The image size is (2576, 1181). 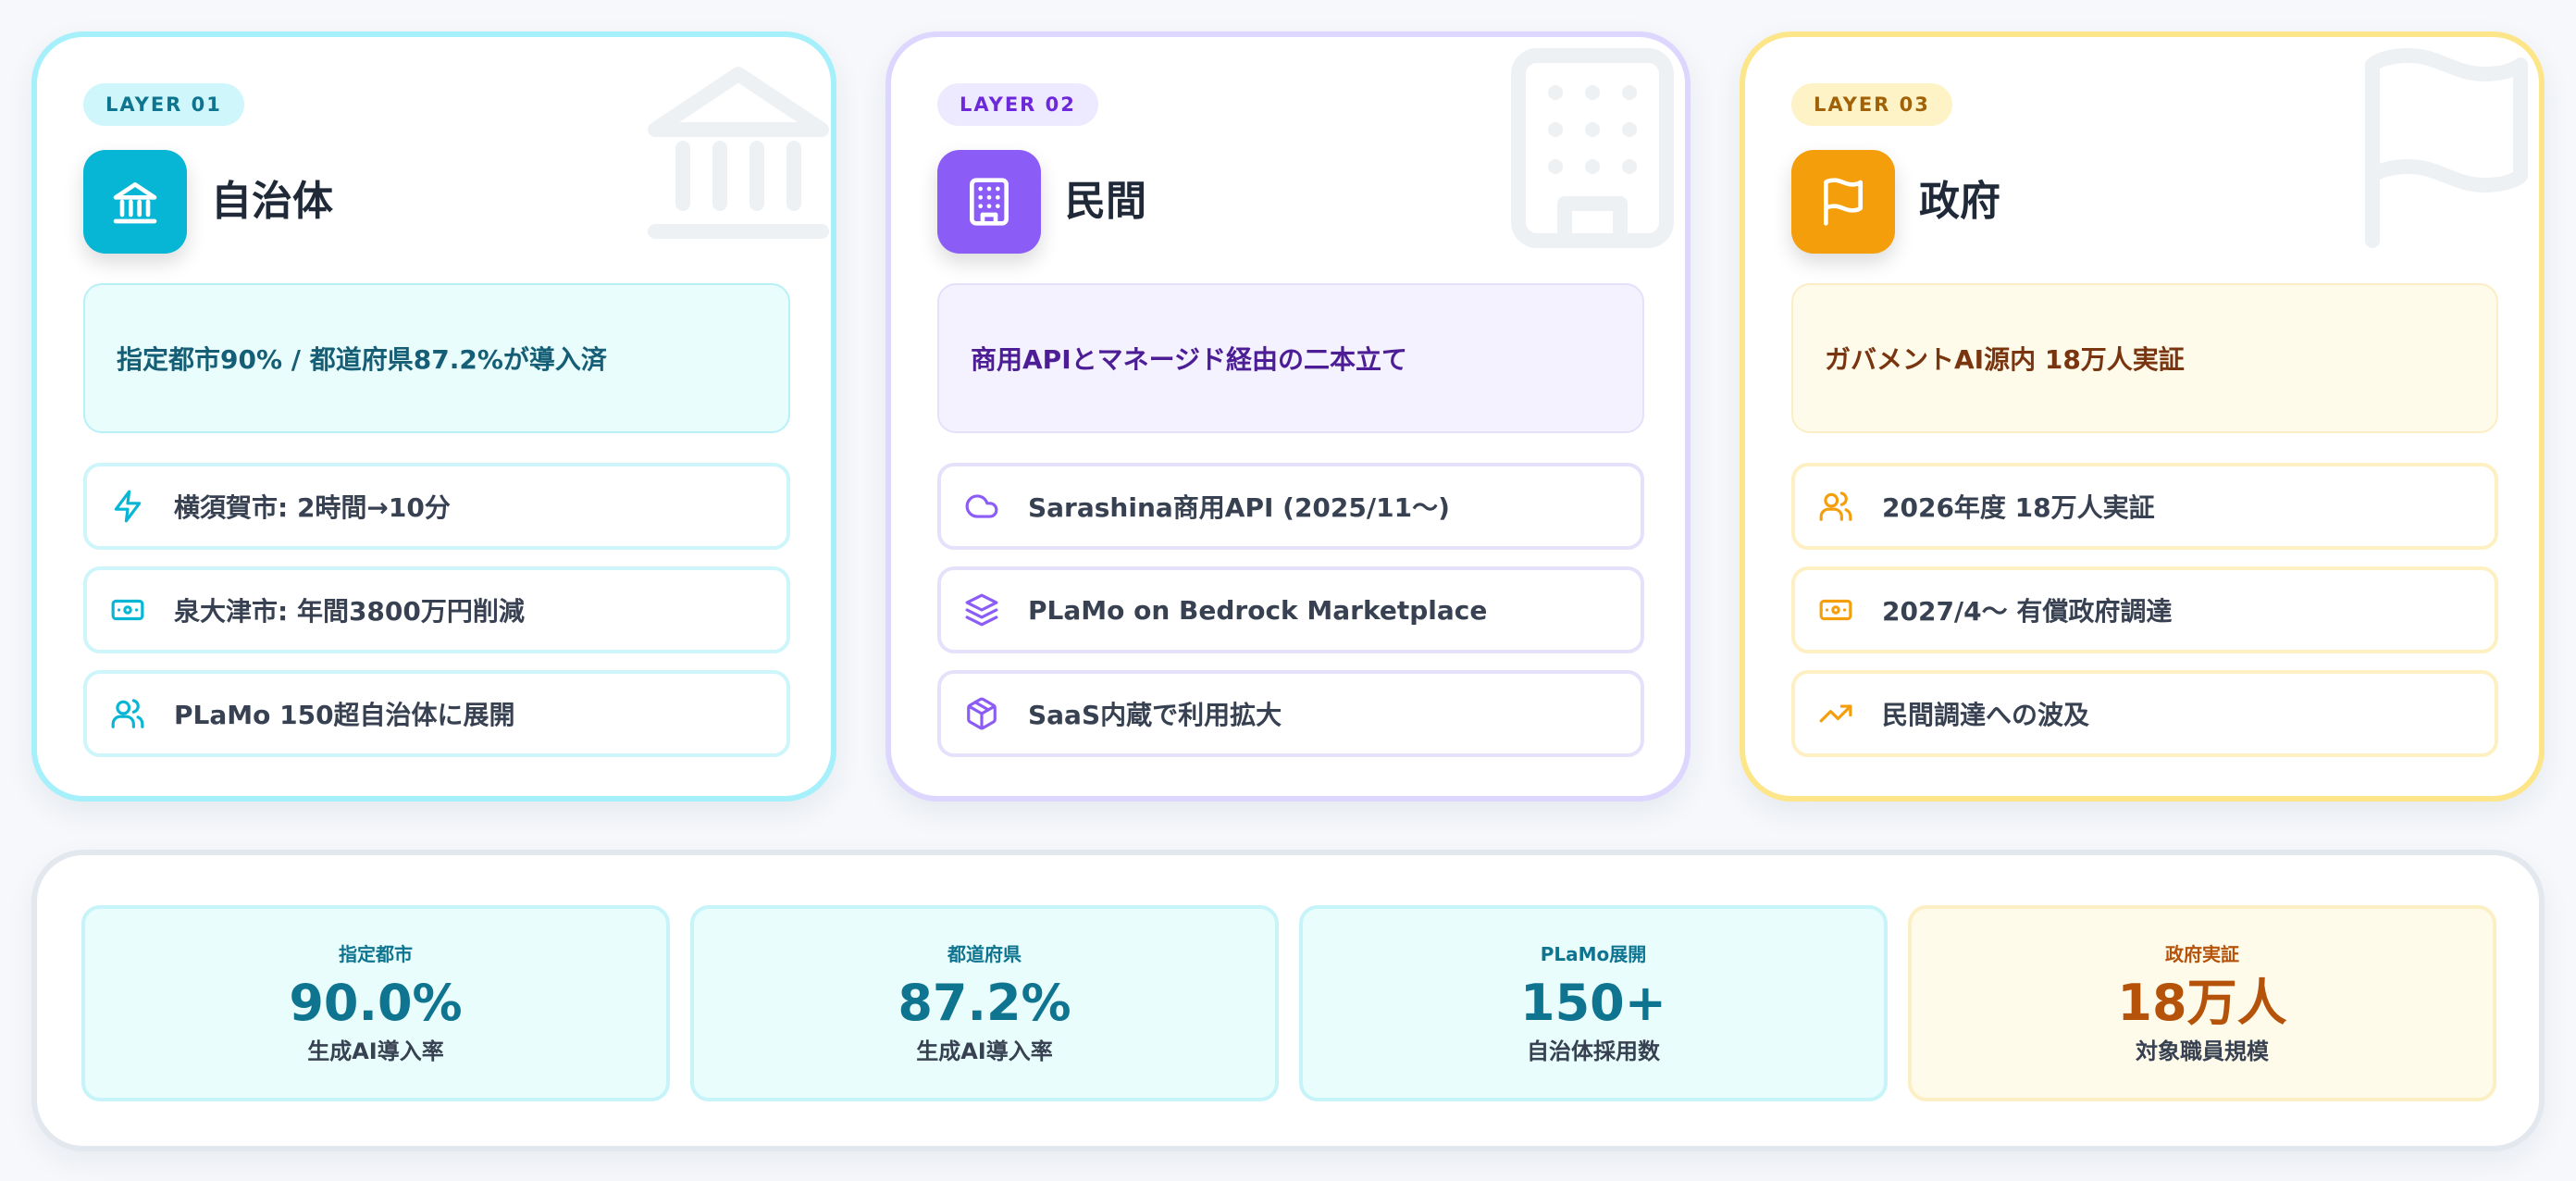 What do you see at coordinates (982, 714) in the screenshot?
I see `package-icon` at bounding box center [982, 714].